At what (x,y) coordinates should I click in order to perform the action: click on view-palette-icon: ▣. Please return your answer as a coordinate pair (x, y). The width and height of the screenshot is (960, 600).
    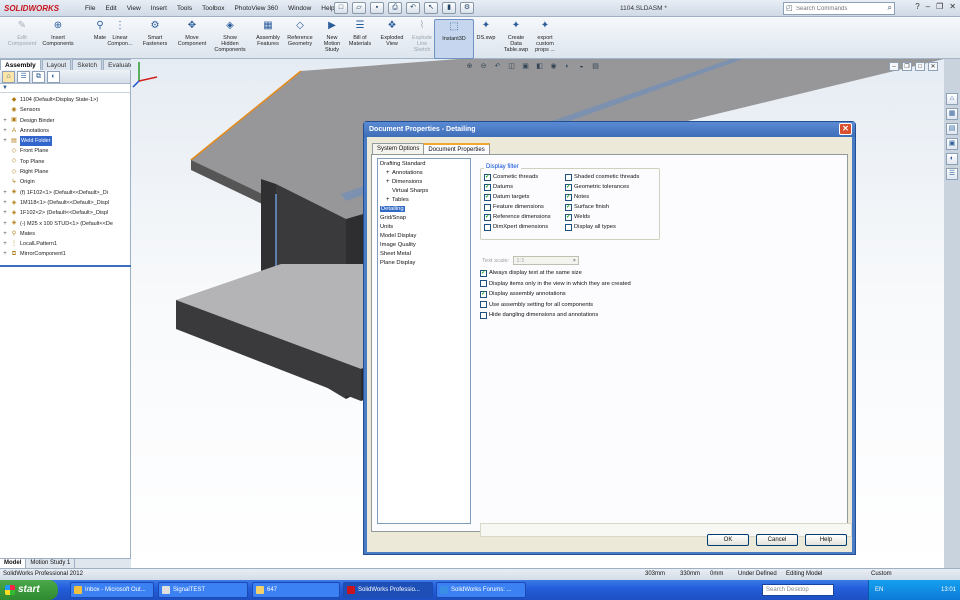
    Looking at the image, I should click on (952, 144).